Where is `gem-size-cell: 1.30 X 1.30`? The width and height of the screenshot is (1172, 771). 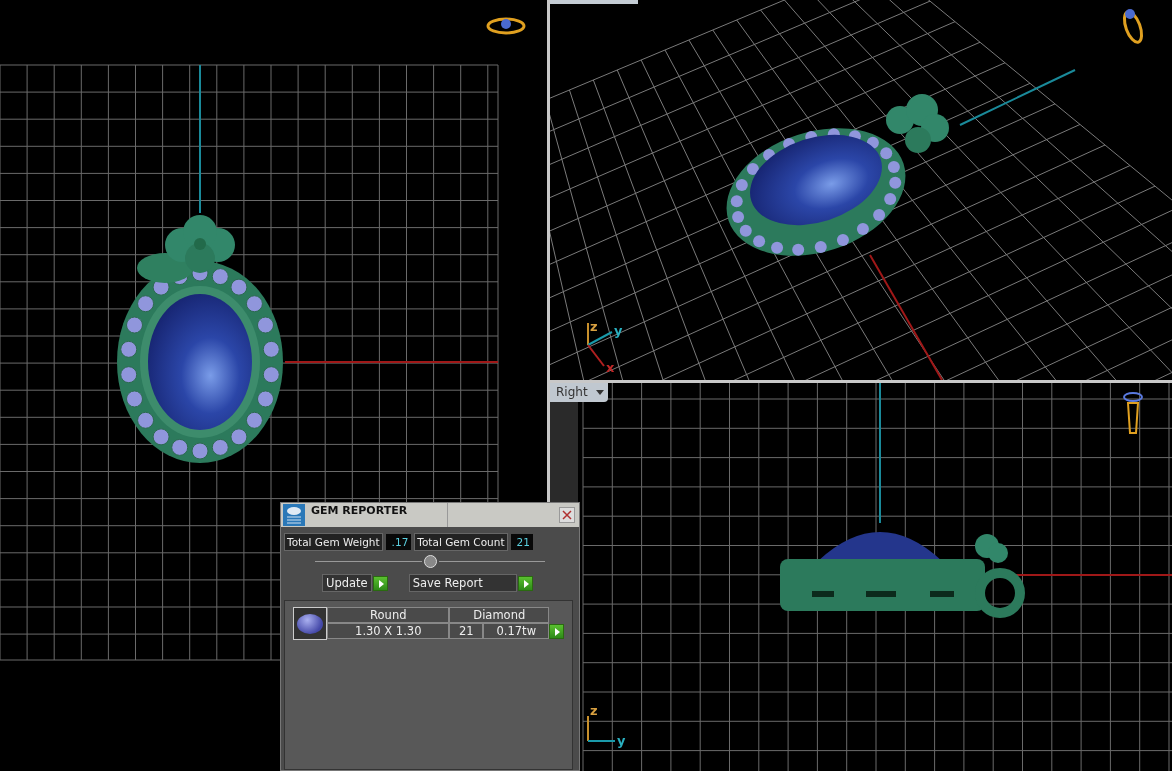 gem-size-cell: 1.30 X 1.30 is located at coordinates (388, 631).